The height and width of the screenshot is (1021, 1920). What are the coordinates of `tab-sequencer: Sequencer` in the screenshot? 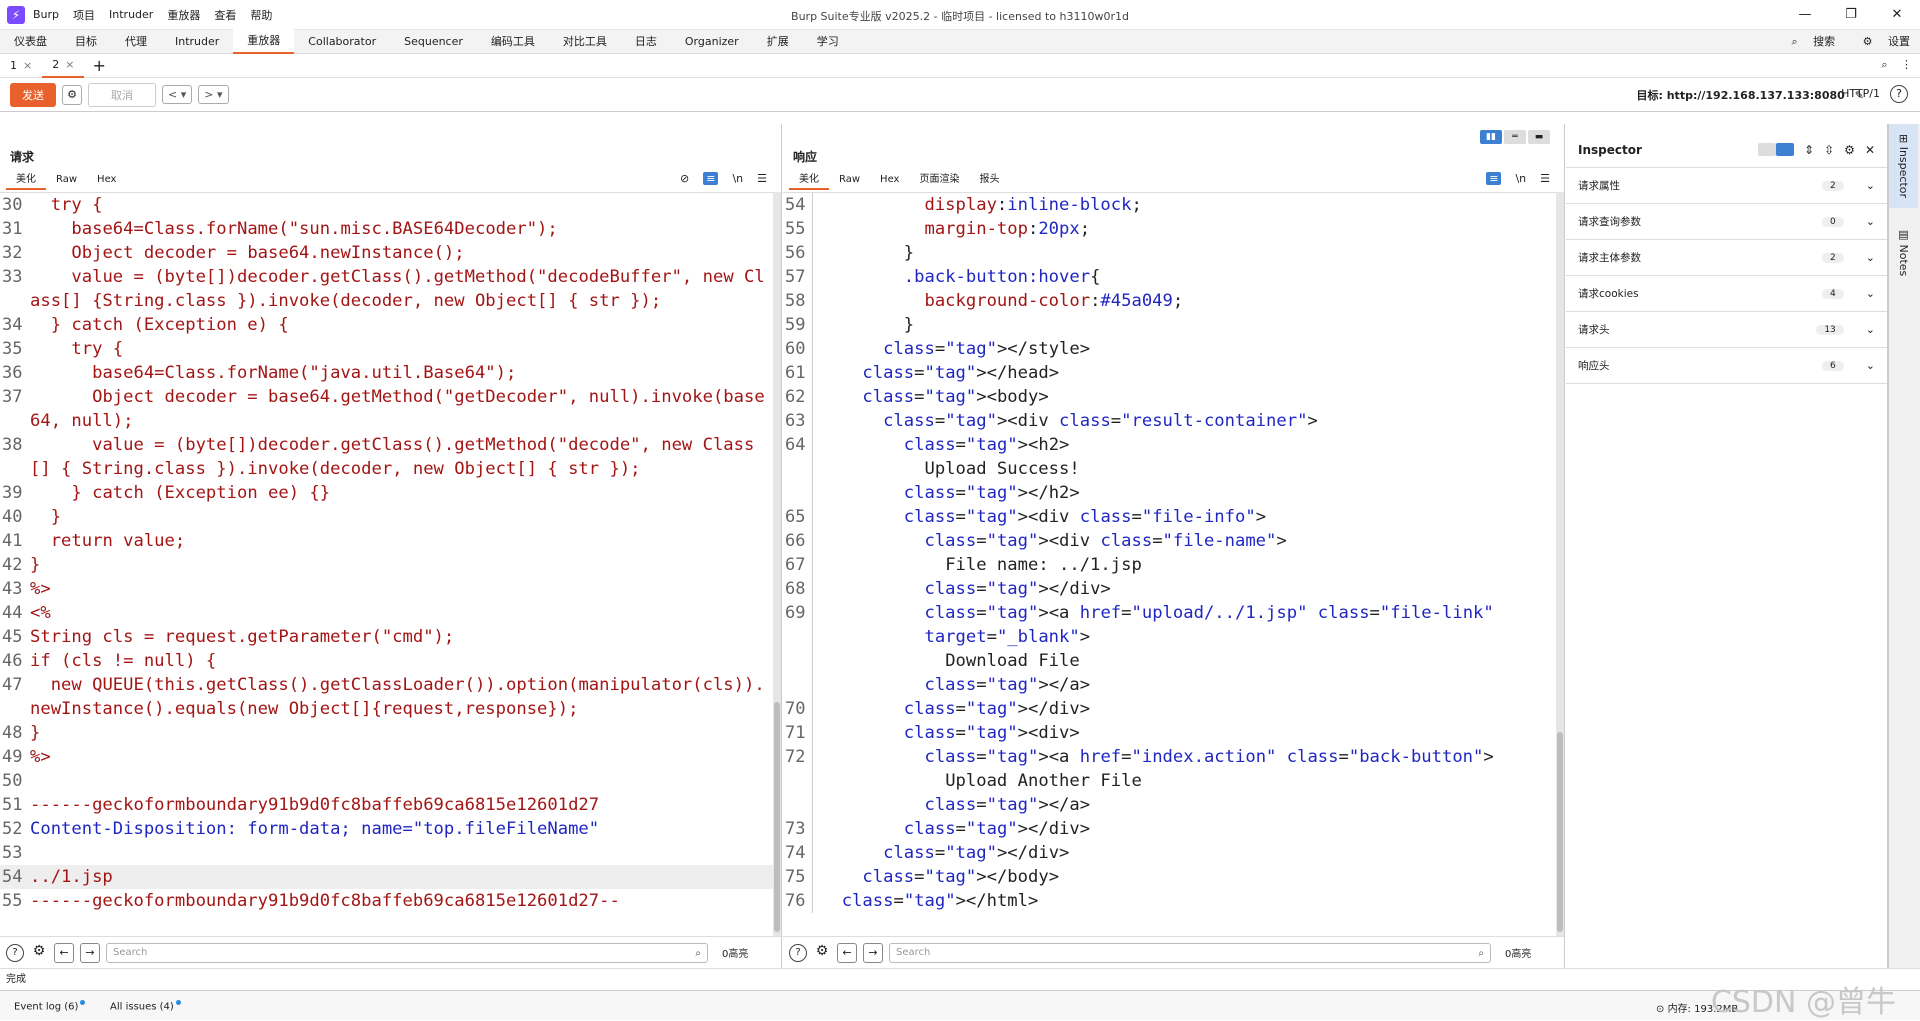 It's located at (433, 41).